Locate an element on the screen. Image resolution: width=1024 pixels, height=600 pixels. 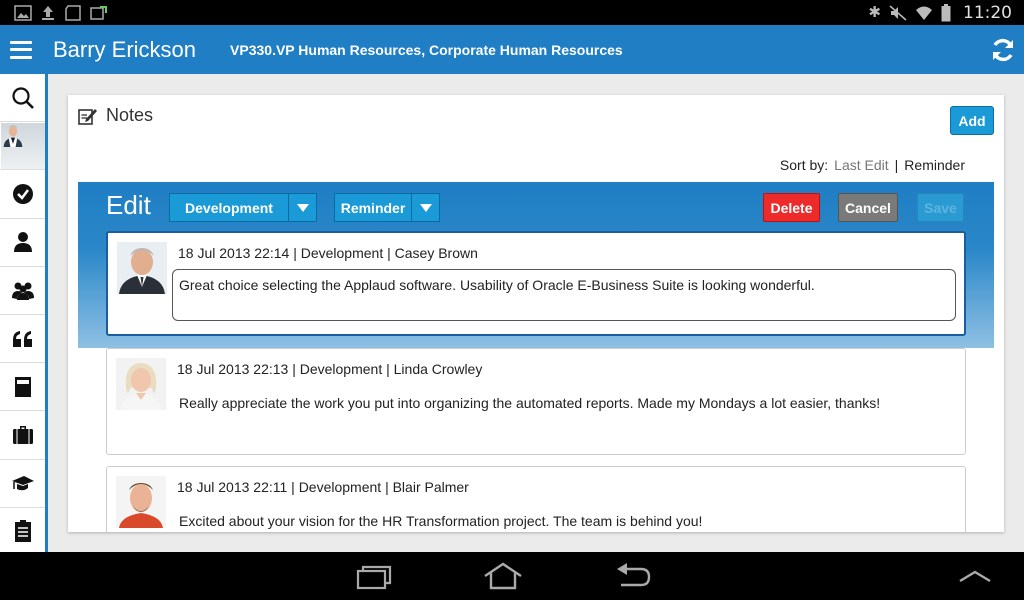
document-icon is located at coordinates (22, 386).